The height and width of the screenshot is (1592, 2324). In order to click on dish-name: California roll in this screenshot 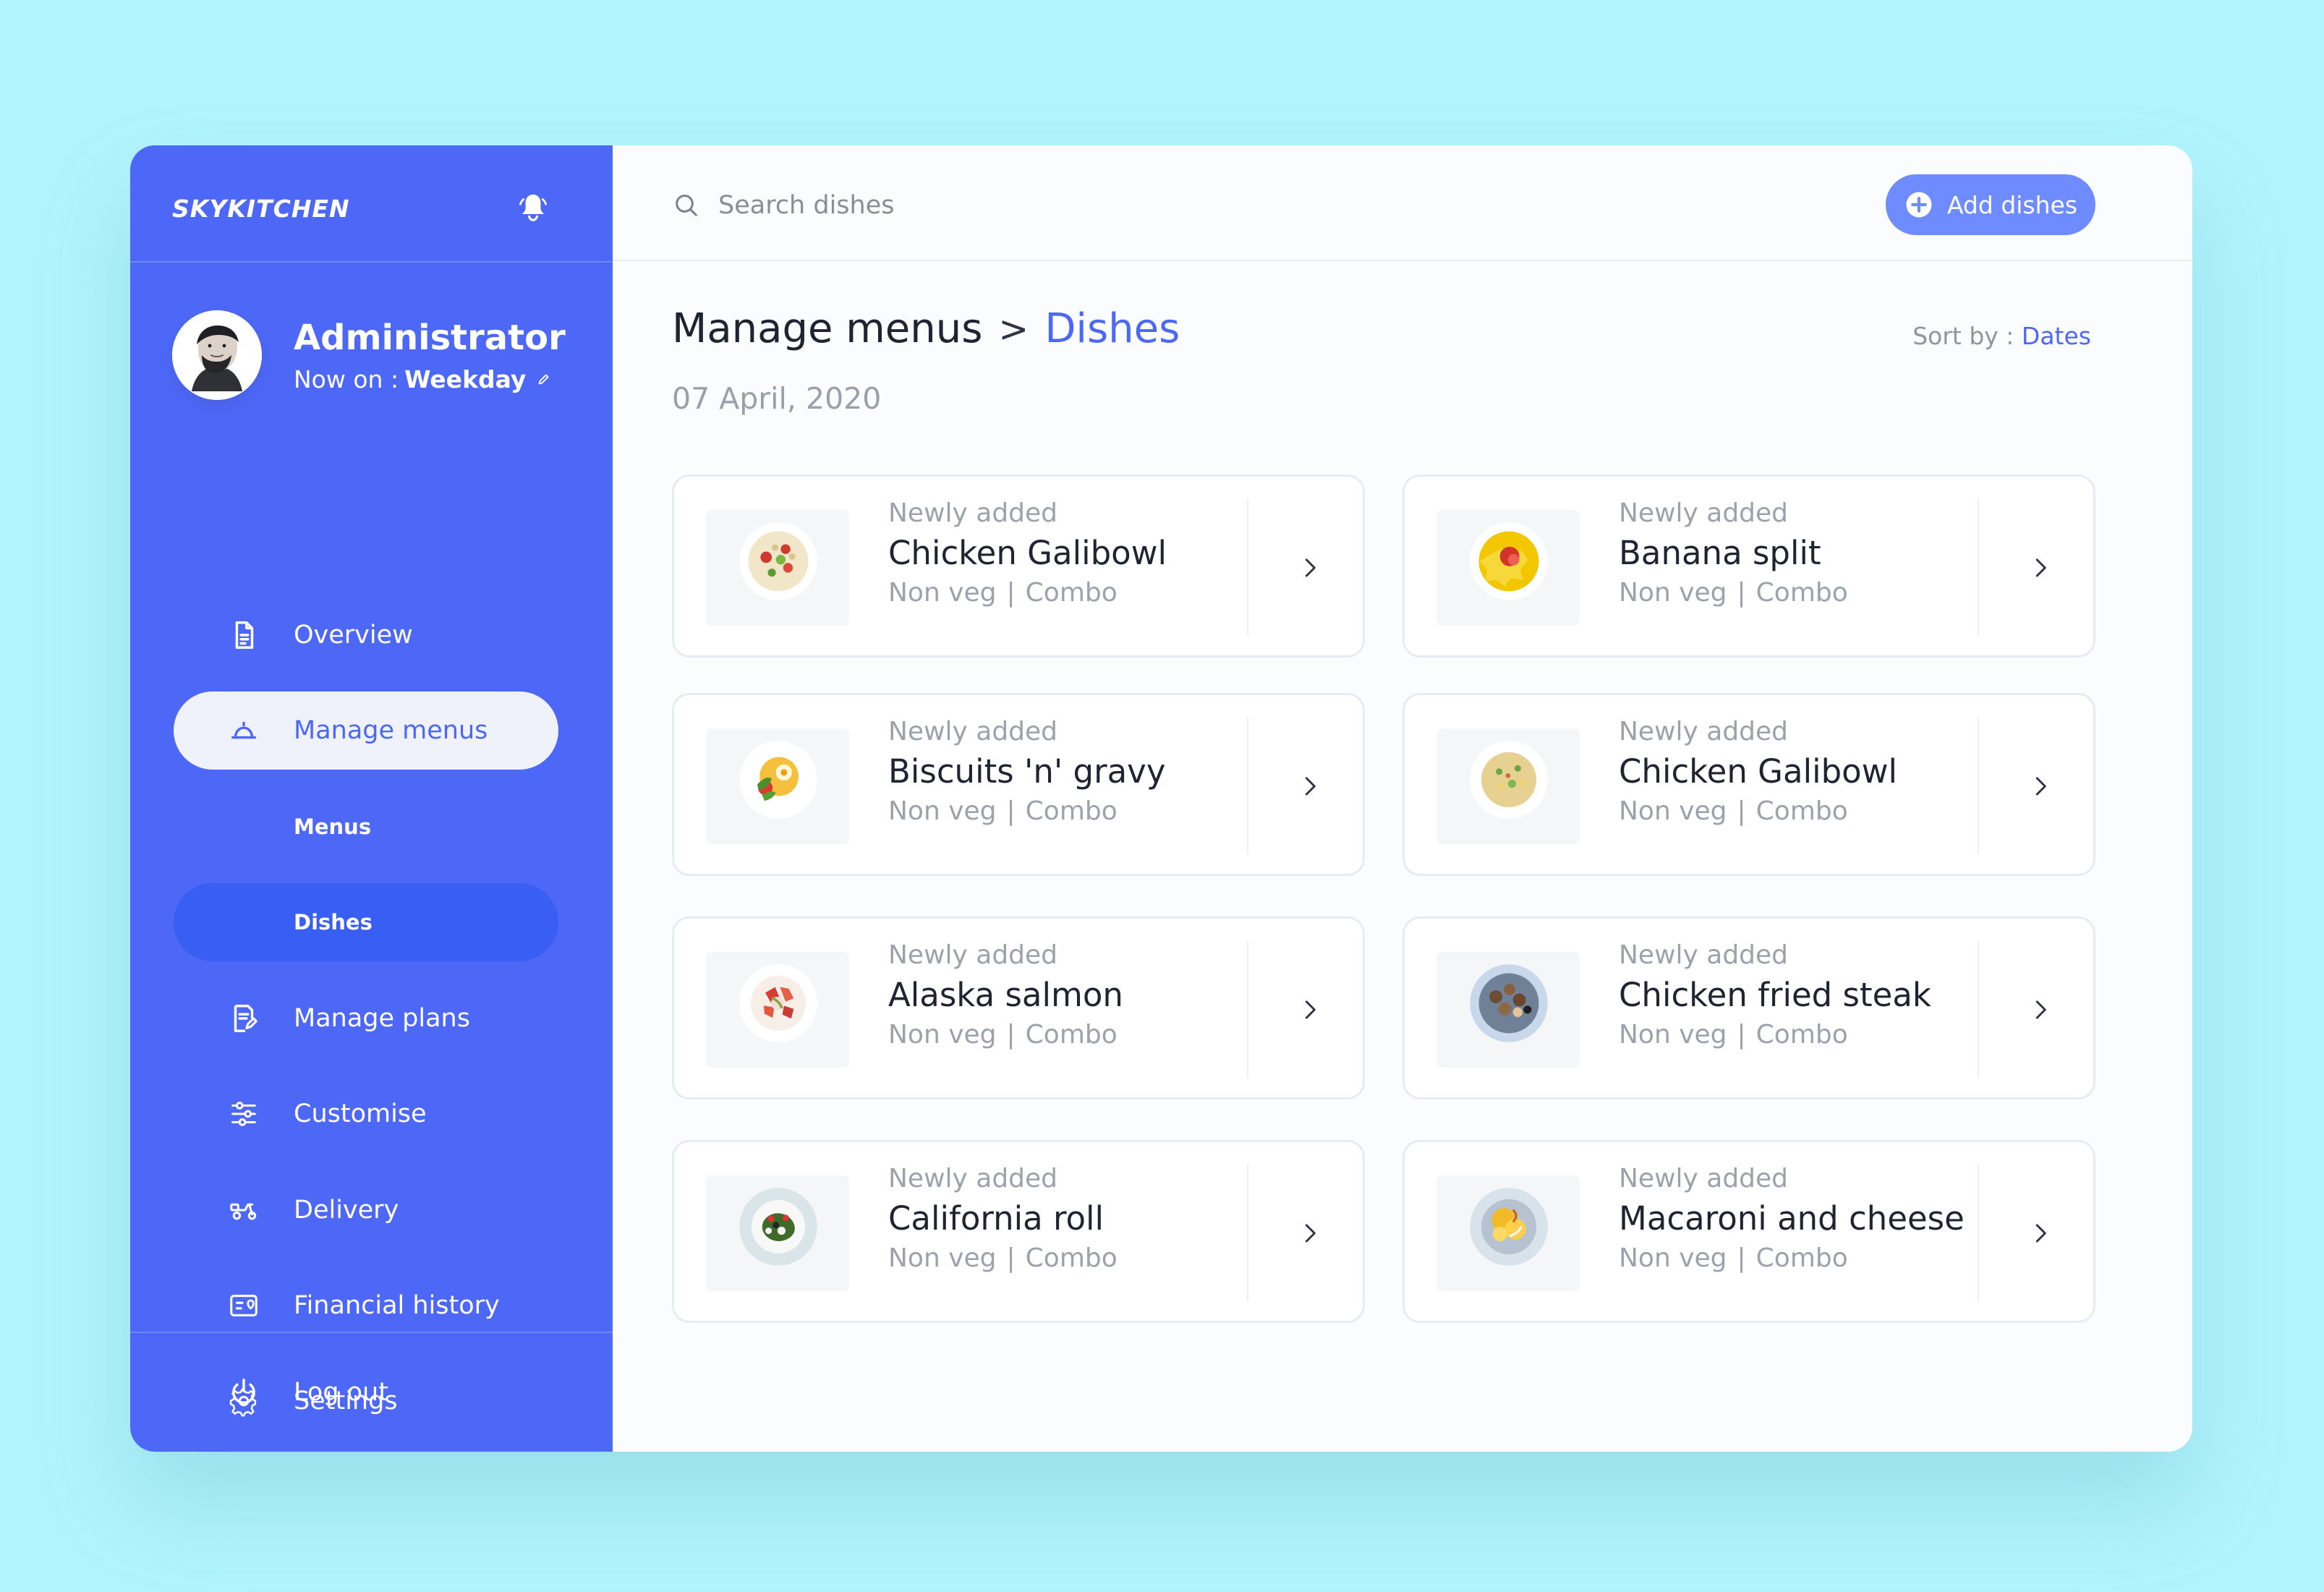, I will do `click(996, 1218)`.